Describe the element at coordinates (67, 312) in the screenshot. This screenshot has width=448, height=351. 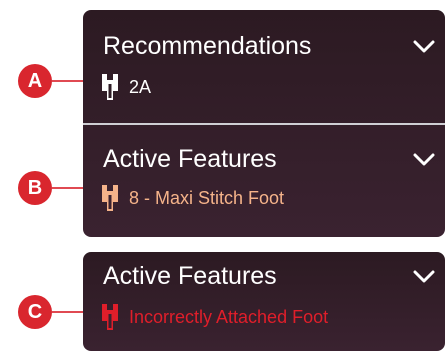
I see `callout-c-leader` at that location.